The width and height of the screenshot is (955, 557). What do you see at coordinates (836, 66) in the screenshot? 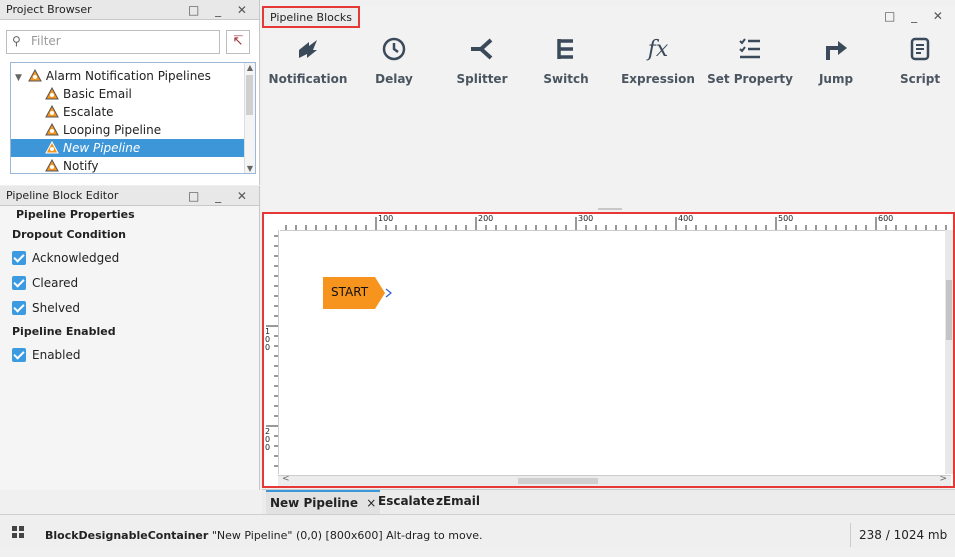
I see `jump-block-button: Jump` at bounding box center [836, 66].